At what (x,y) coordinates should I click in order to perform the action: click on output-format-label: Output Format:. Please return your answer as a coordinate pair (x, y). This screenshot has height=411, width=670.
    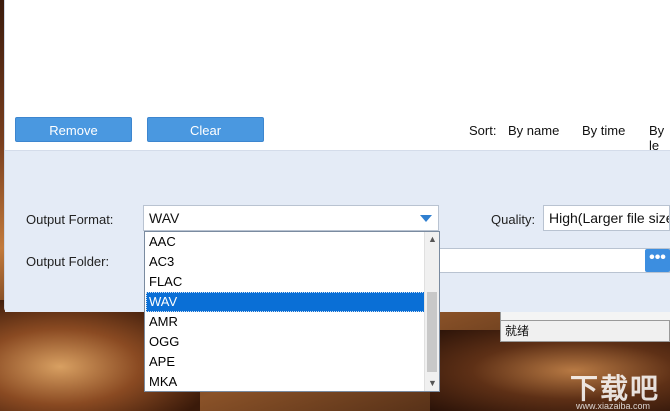
    Looking at the image, I should click on (70, 219).